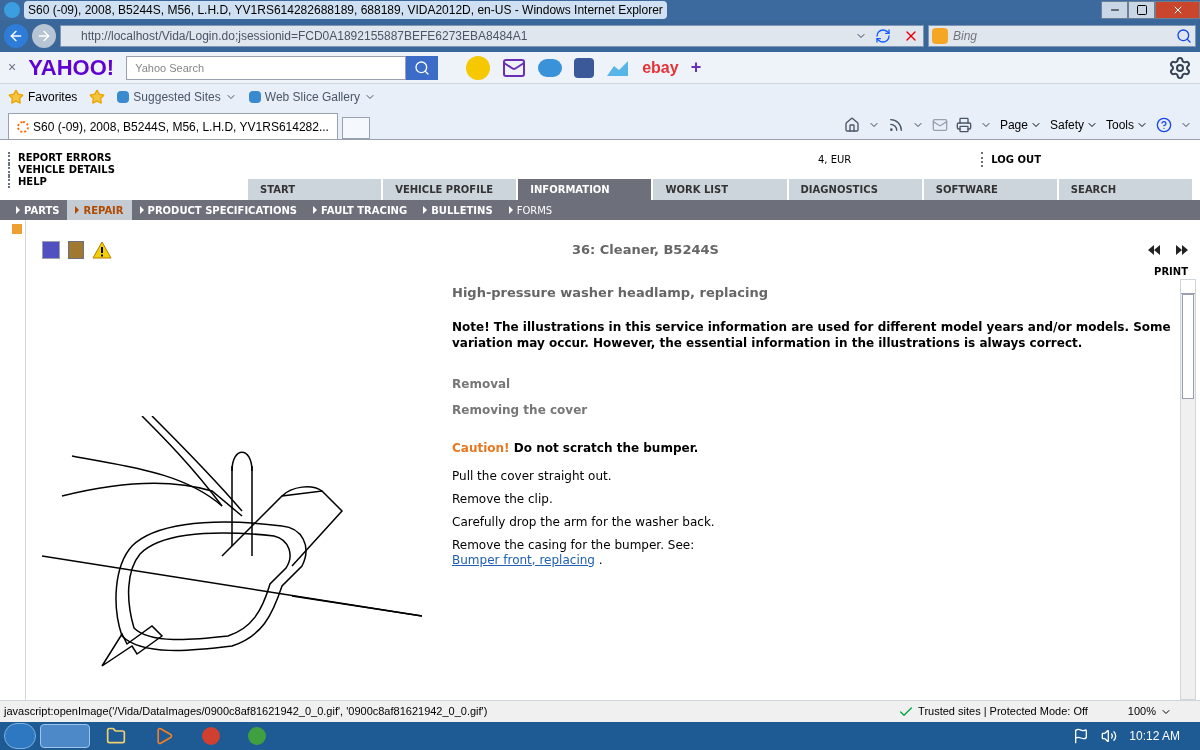 The width and height of the screenshot is (1200, 750). What do you see at coordinates (164, 736) in the screenshot?
I see `media-player-icon` at bounding box center [164, 736].